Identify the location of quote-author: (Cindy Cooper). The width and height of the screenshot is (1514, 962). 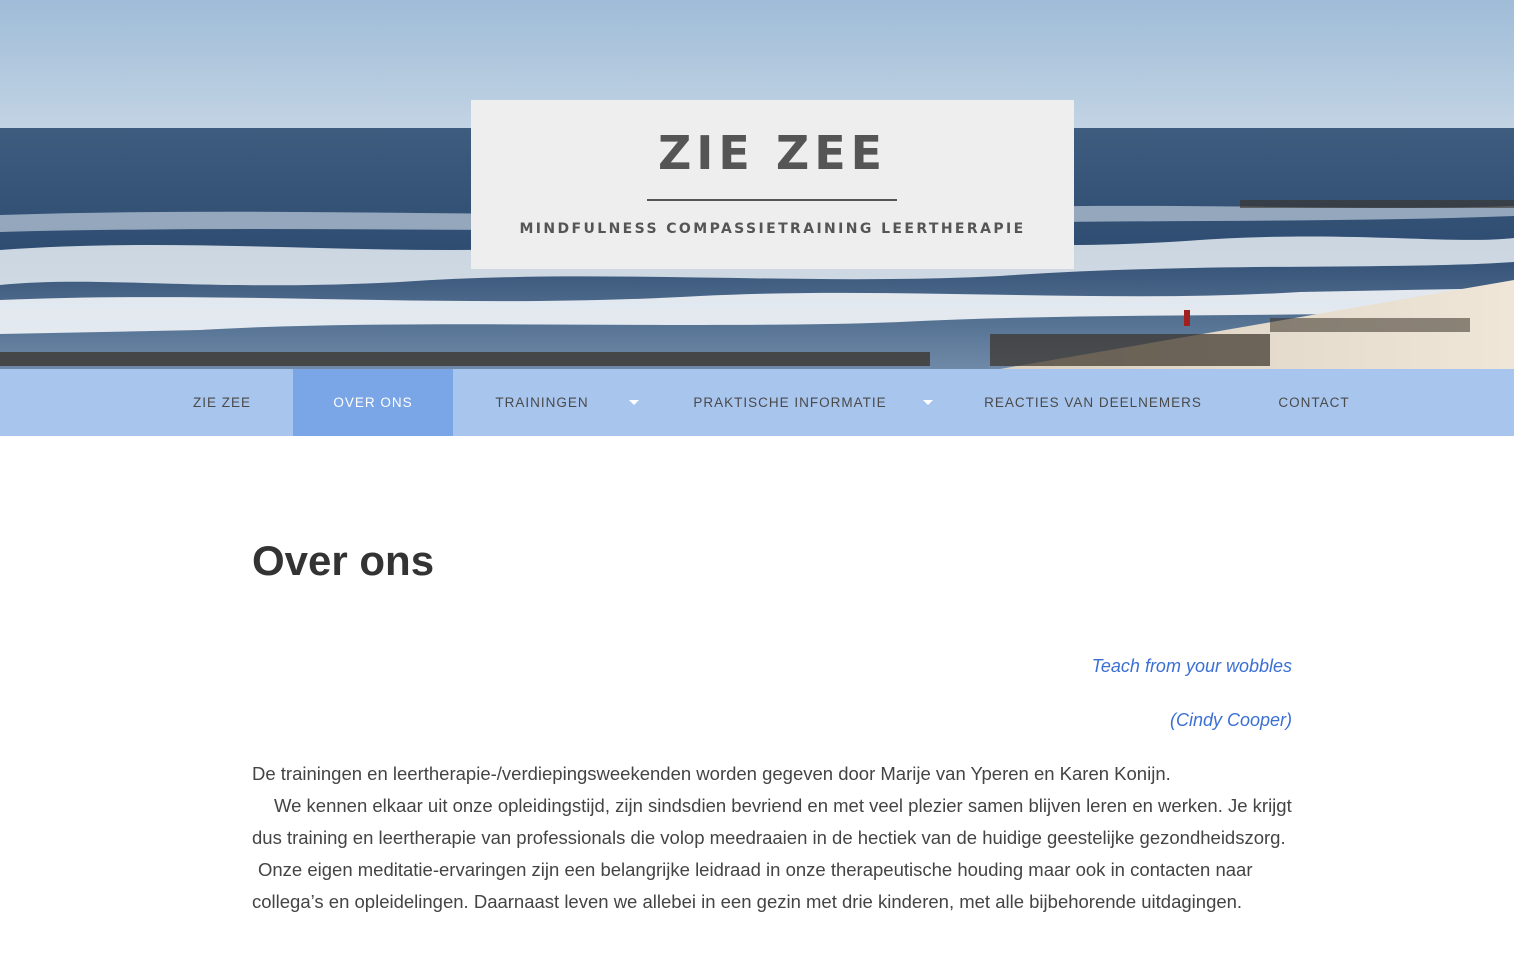
(1230, 720).